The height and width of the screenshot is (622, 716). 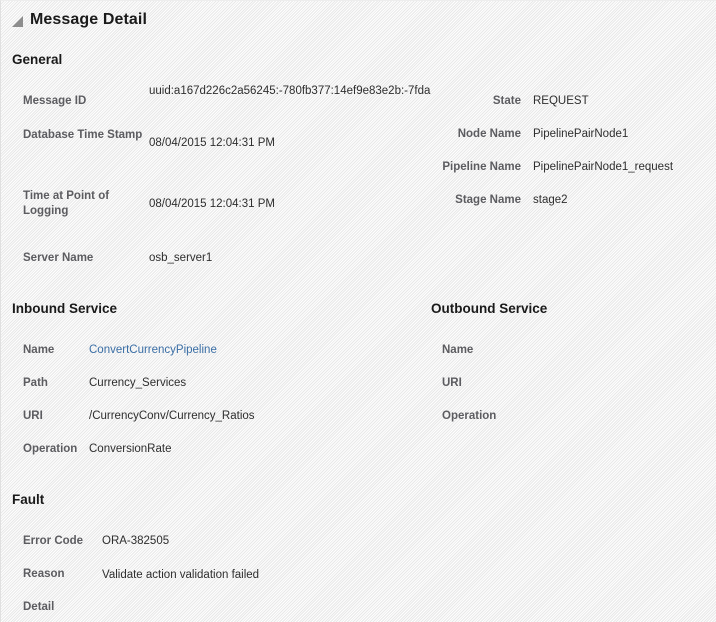 What do you see at coordinates (262, 605) in the screenshot?
I see `field-value-detail` at bounding box center [262, 605].